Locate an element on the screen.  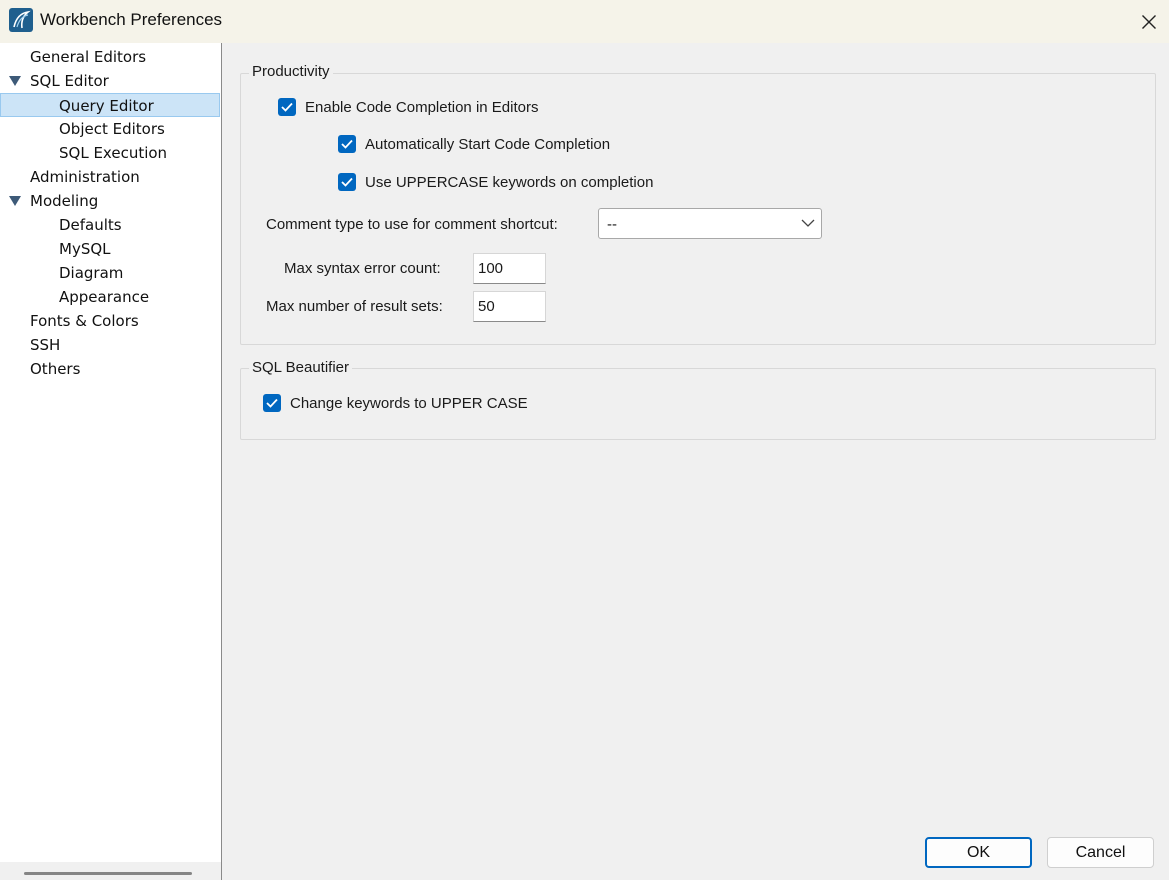
enable-code-completion-checkbox: Enable Code Completion in Editors is located at coordinates (408, 107).